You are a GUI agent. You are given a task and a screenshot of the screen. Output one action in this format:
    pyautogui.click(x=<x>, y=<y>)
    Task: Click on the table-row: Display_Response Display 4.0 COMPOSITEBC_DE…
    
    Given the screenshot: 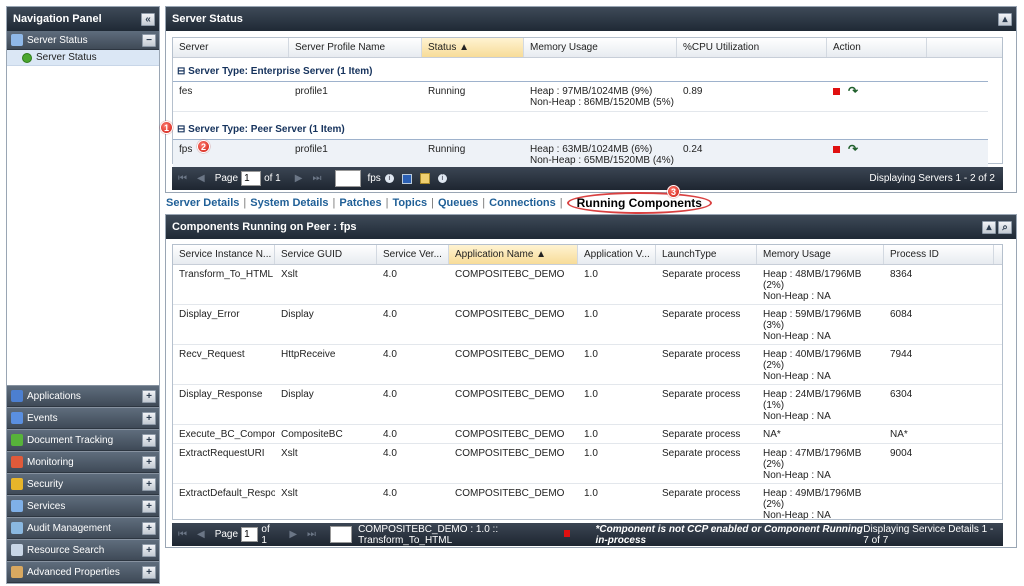 What is the action you would take?
    pyautogui.click(x=587, y=405)
    